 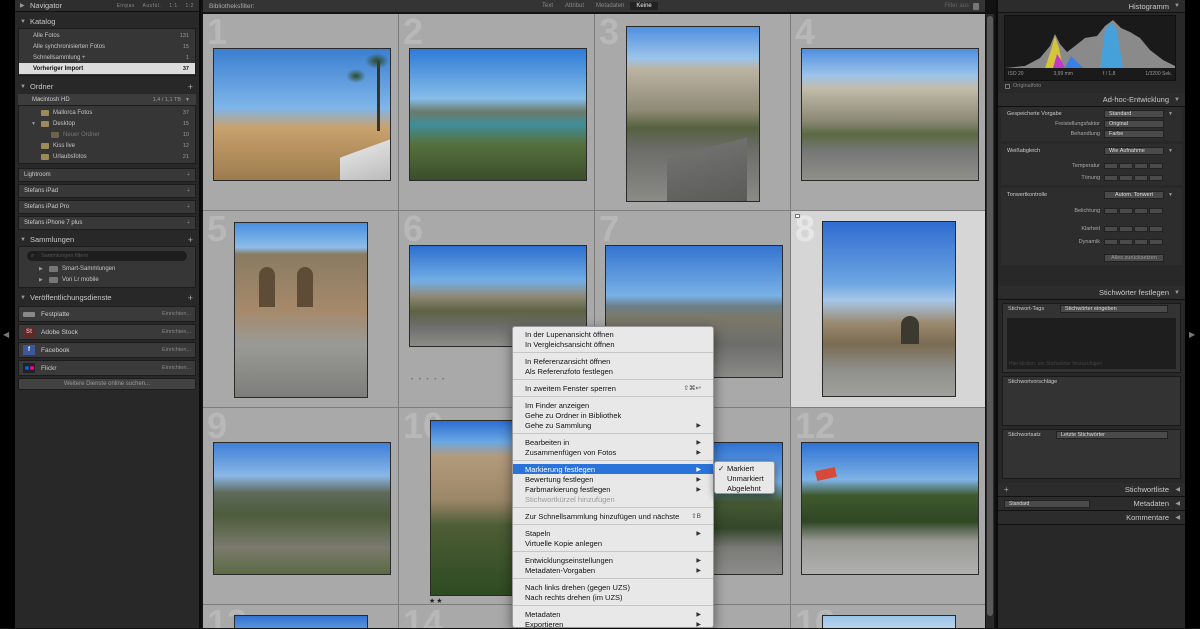 I want to click on zoom-fill: Ausfül., so click(x=152, y=6).